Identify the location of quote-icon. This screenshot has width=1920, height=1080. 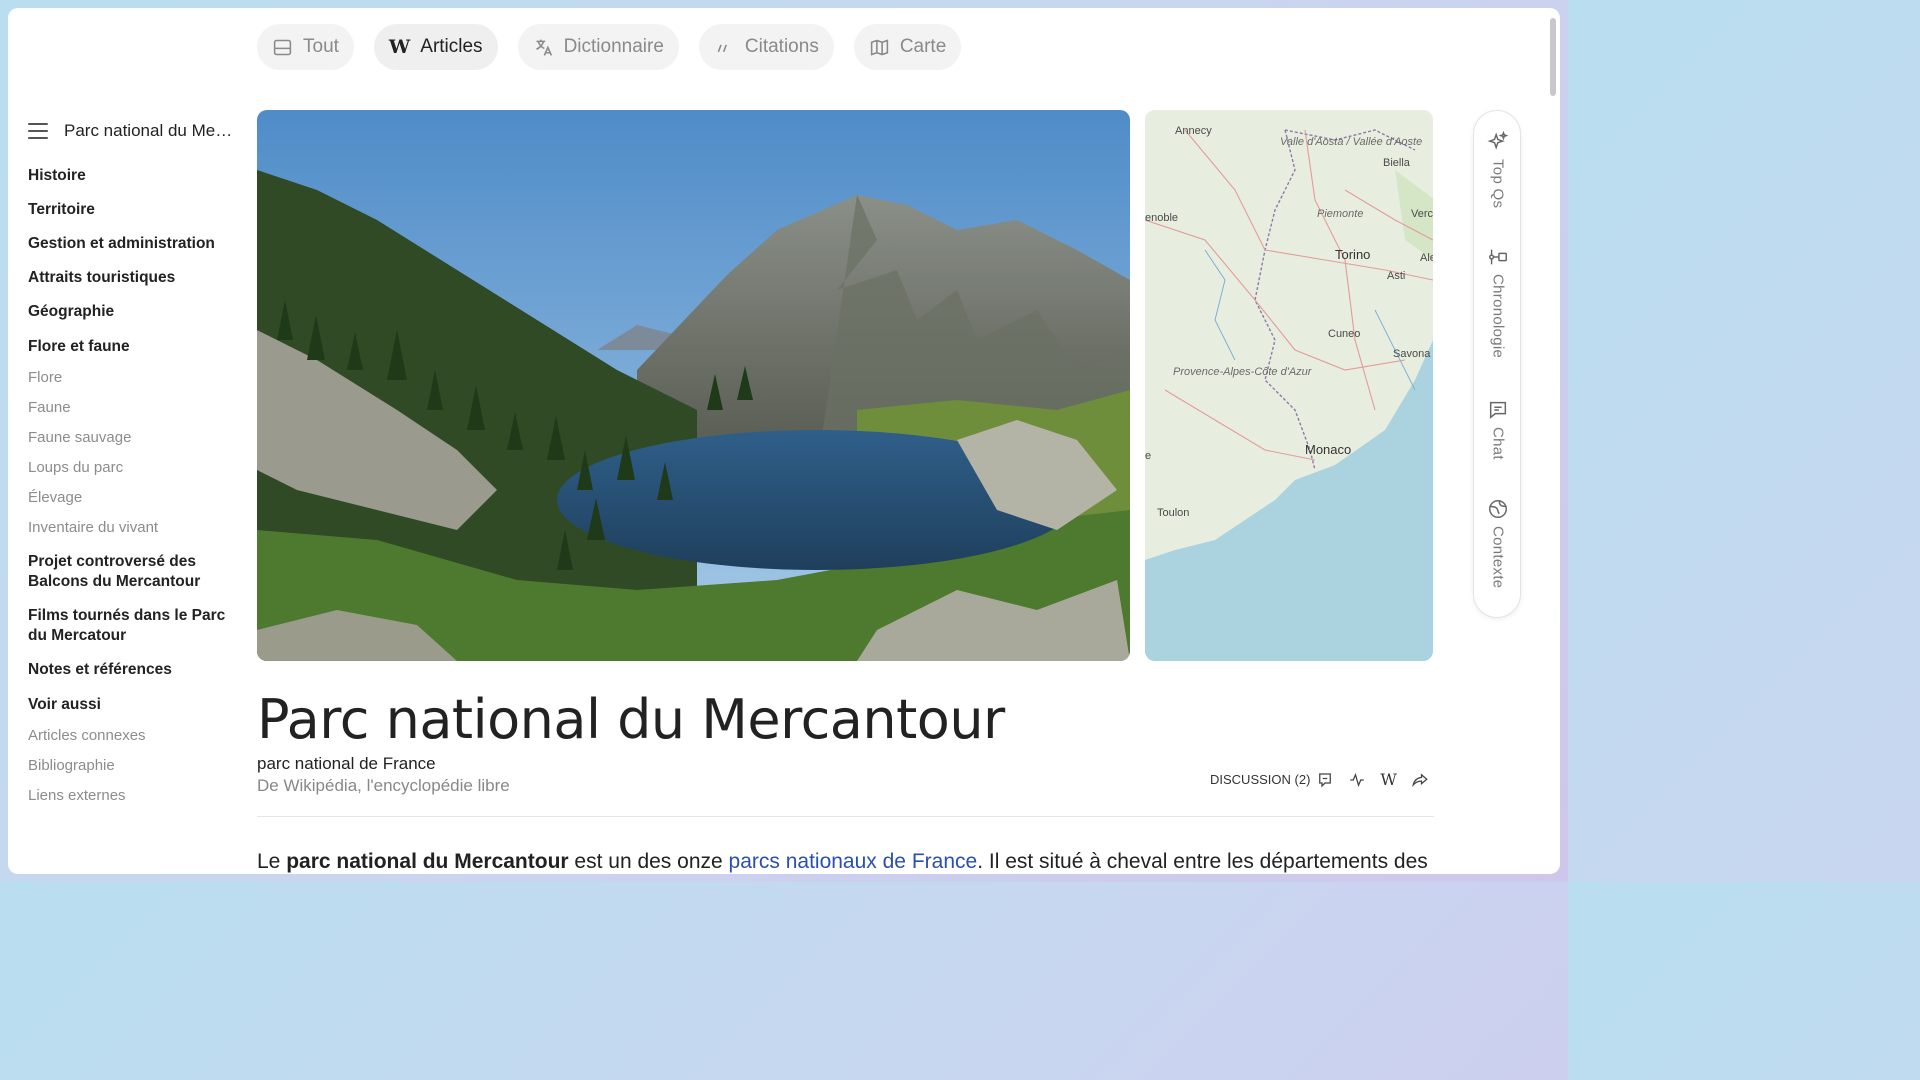
(722, 48).